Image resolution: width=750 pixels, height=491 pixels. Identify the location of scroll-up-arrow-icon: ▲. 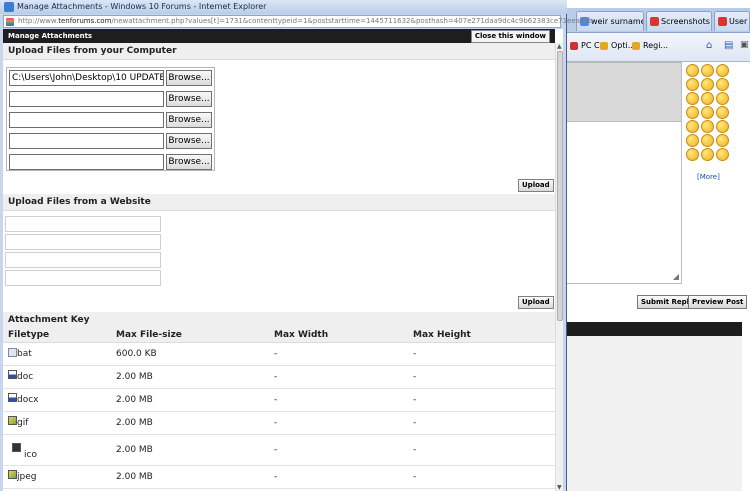
(559, 46).